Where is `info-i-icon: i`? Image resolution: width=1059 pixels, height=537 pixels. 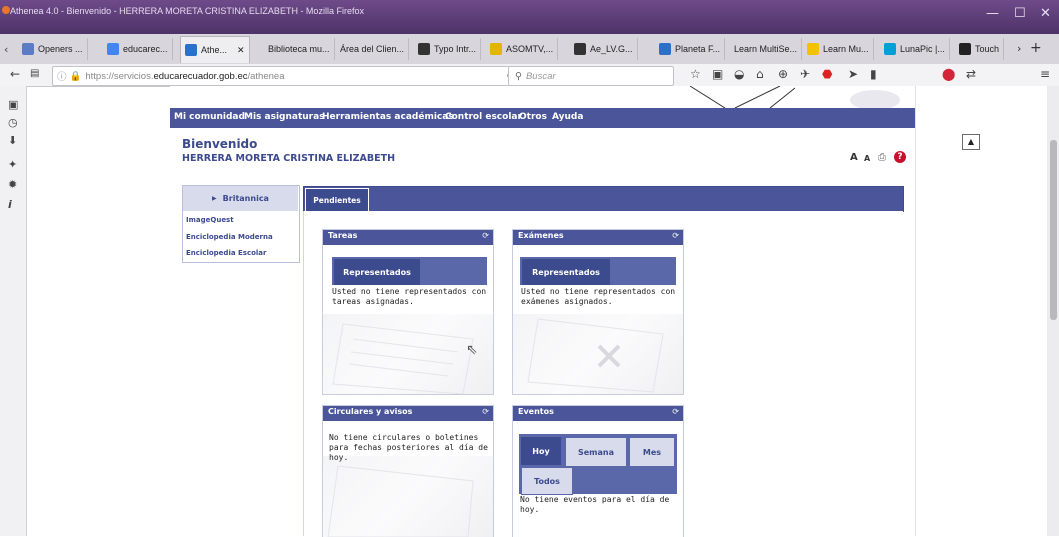
info-i-icon: i is located at coordinates (10, 204).